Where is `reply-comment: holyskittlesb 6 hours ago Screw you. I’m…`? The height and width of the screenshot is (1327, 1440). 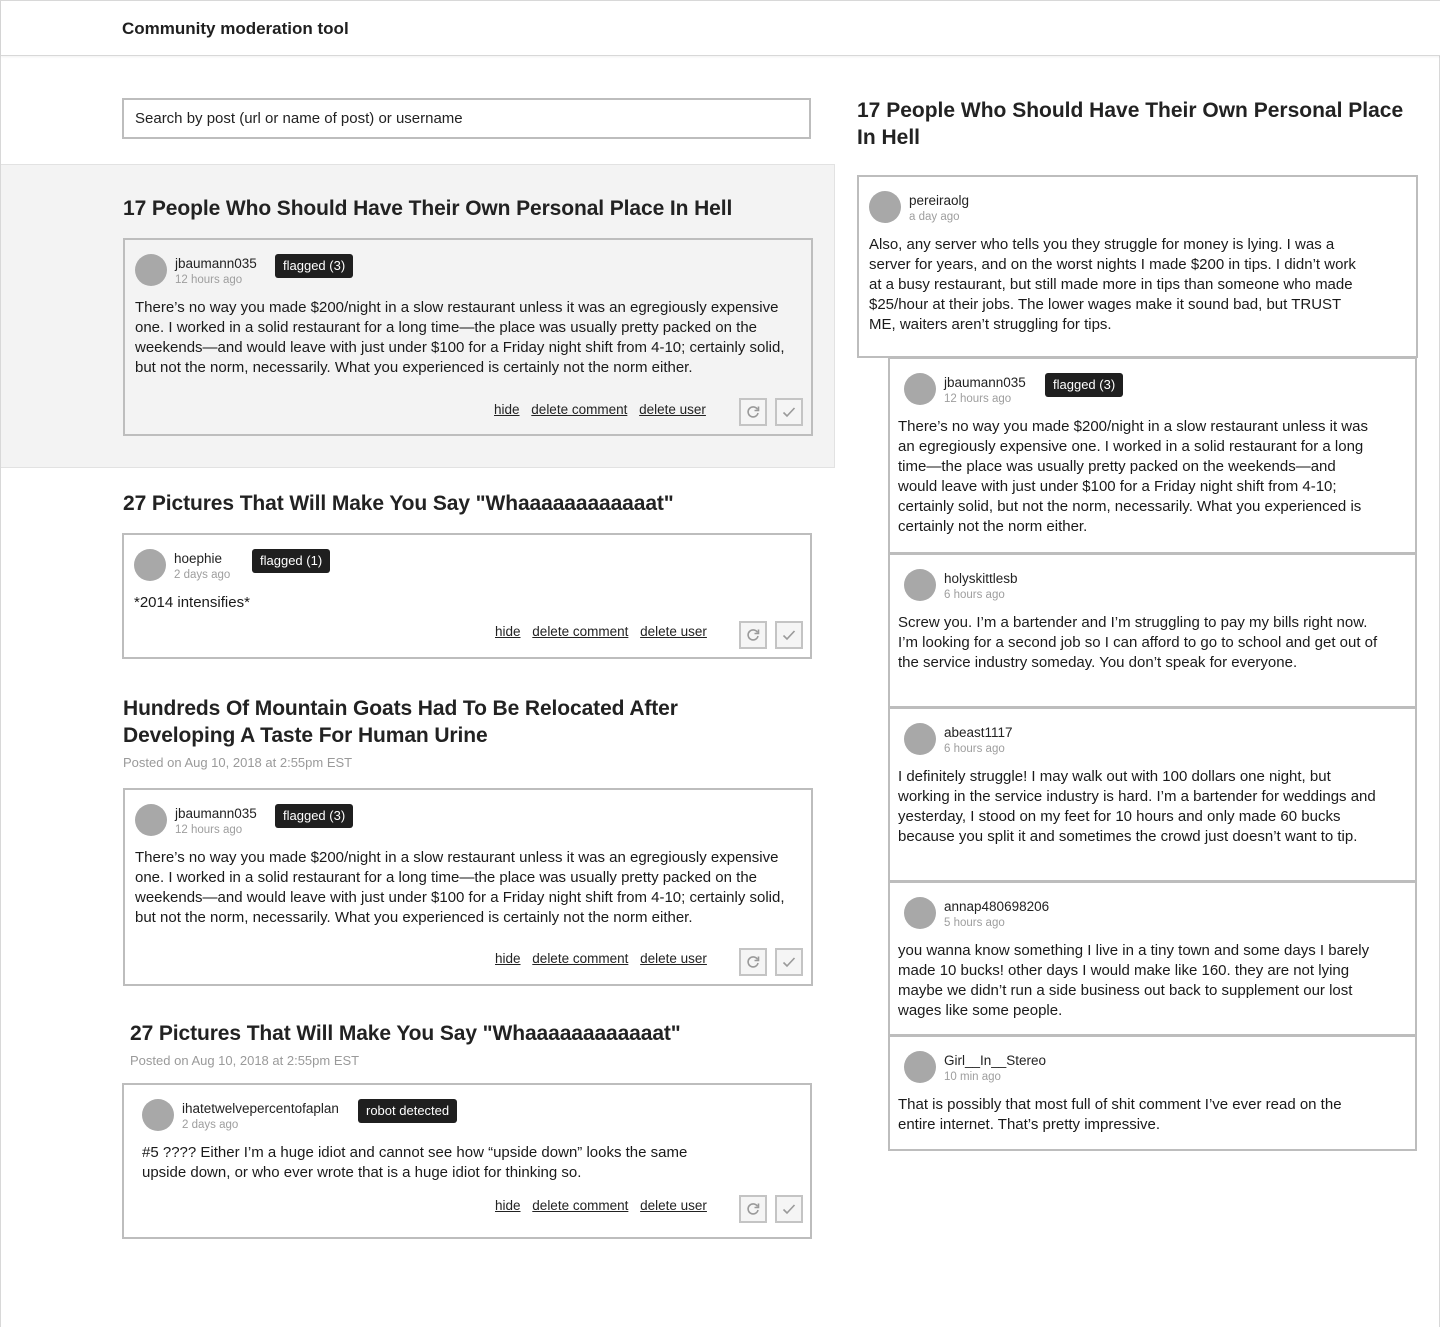 reply-comment: holyskittlesb 6 hours ago Screw you. I’m… is located at coordinates (1152, 631).